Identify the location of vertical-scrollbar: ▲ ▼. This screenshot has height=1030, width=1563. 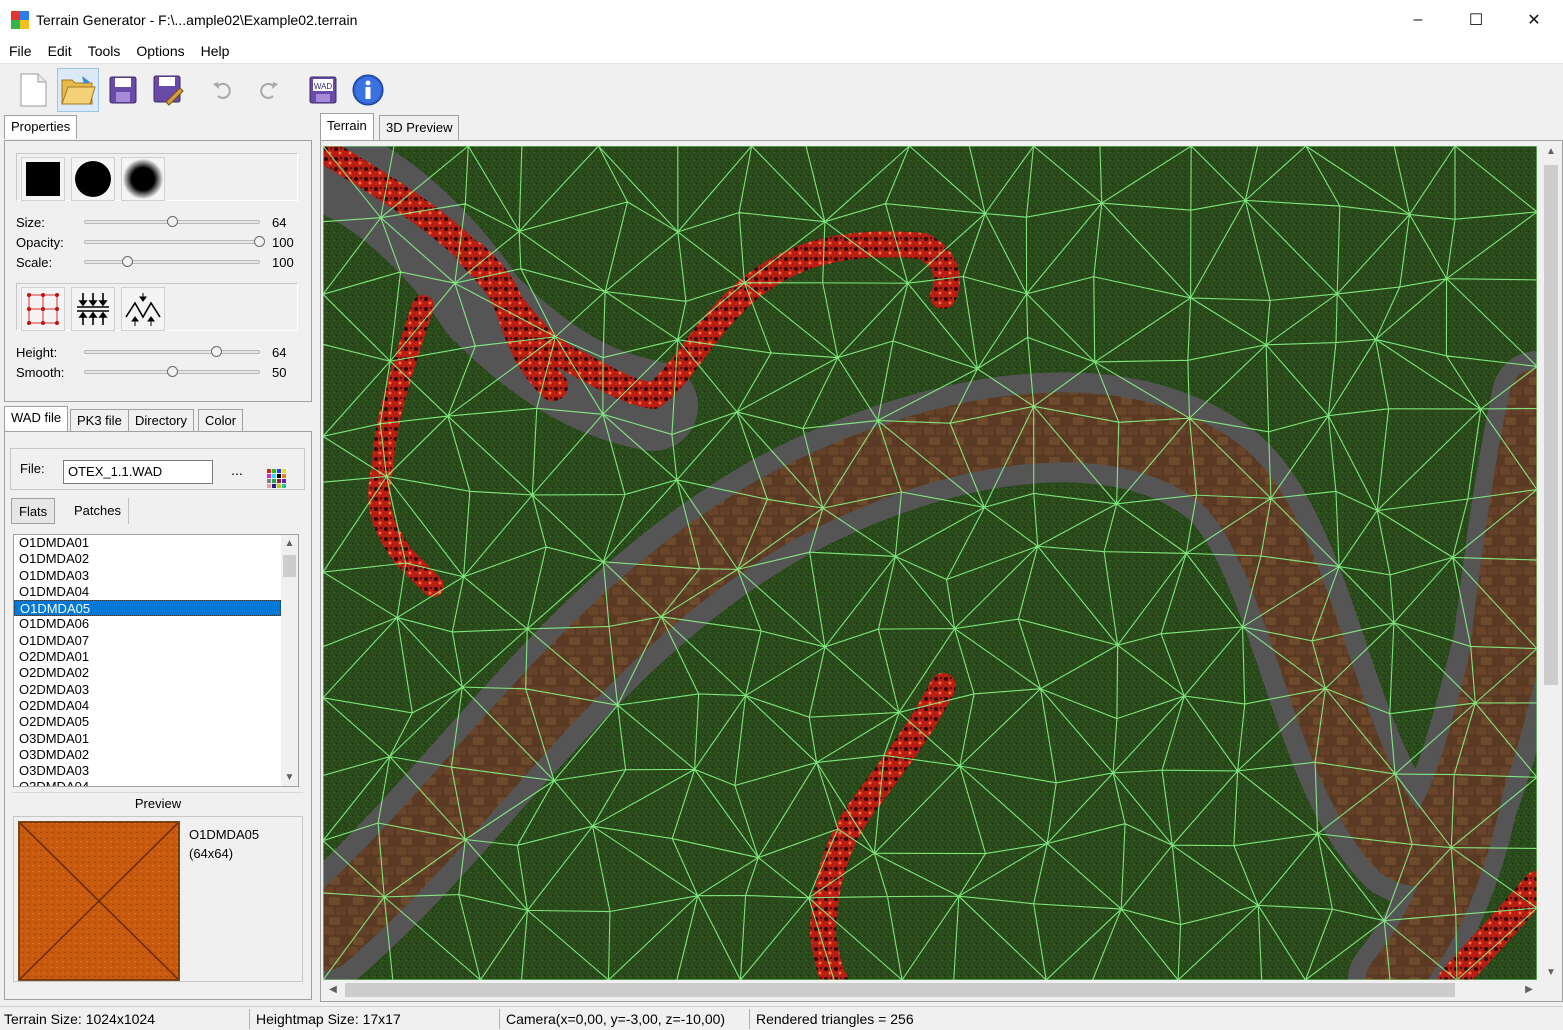
(1551, 562).